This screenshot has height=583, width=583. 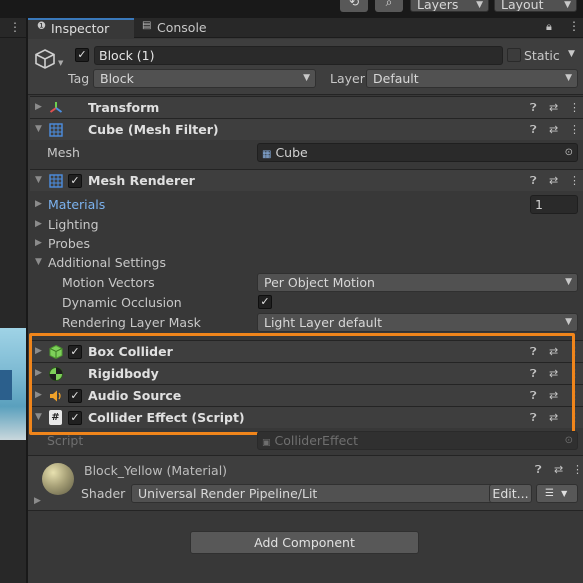 What do you see at coordinates (316, 440) in the screenshot?
I see `script-value: ColliderEffect` at bounding box center [316, 440].